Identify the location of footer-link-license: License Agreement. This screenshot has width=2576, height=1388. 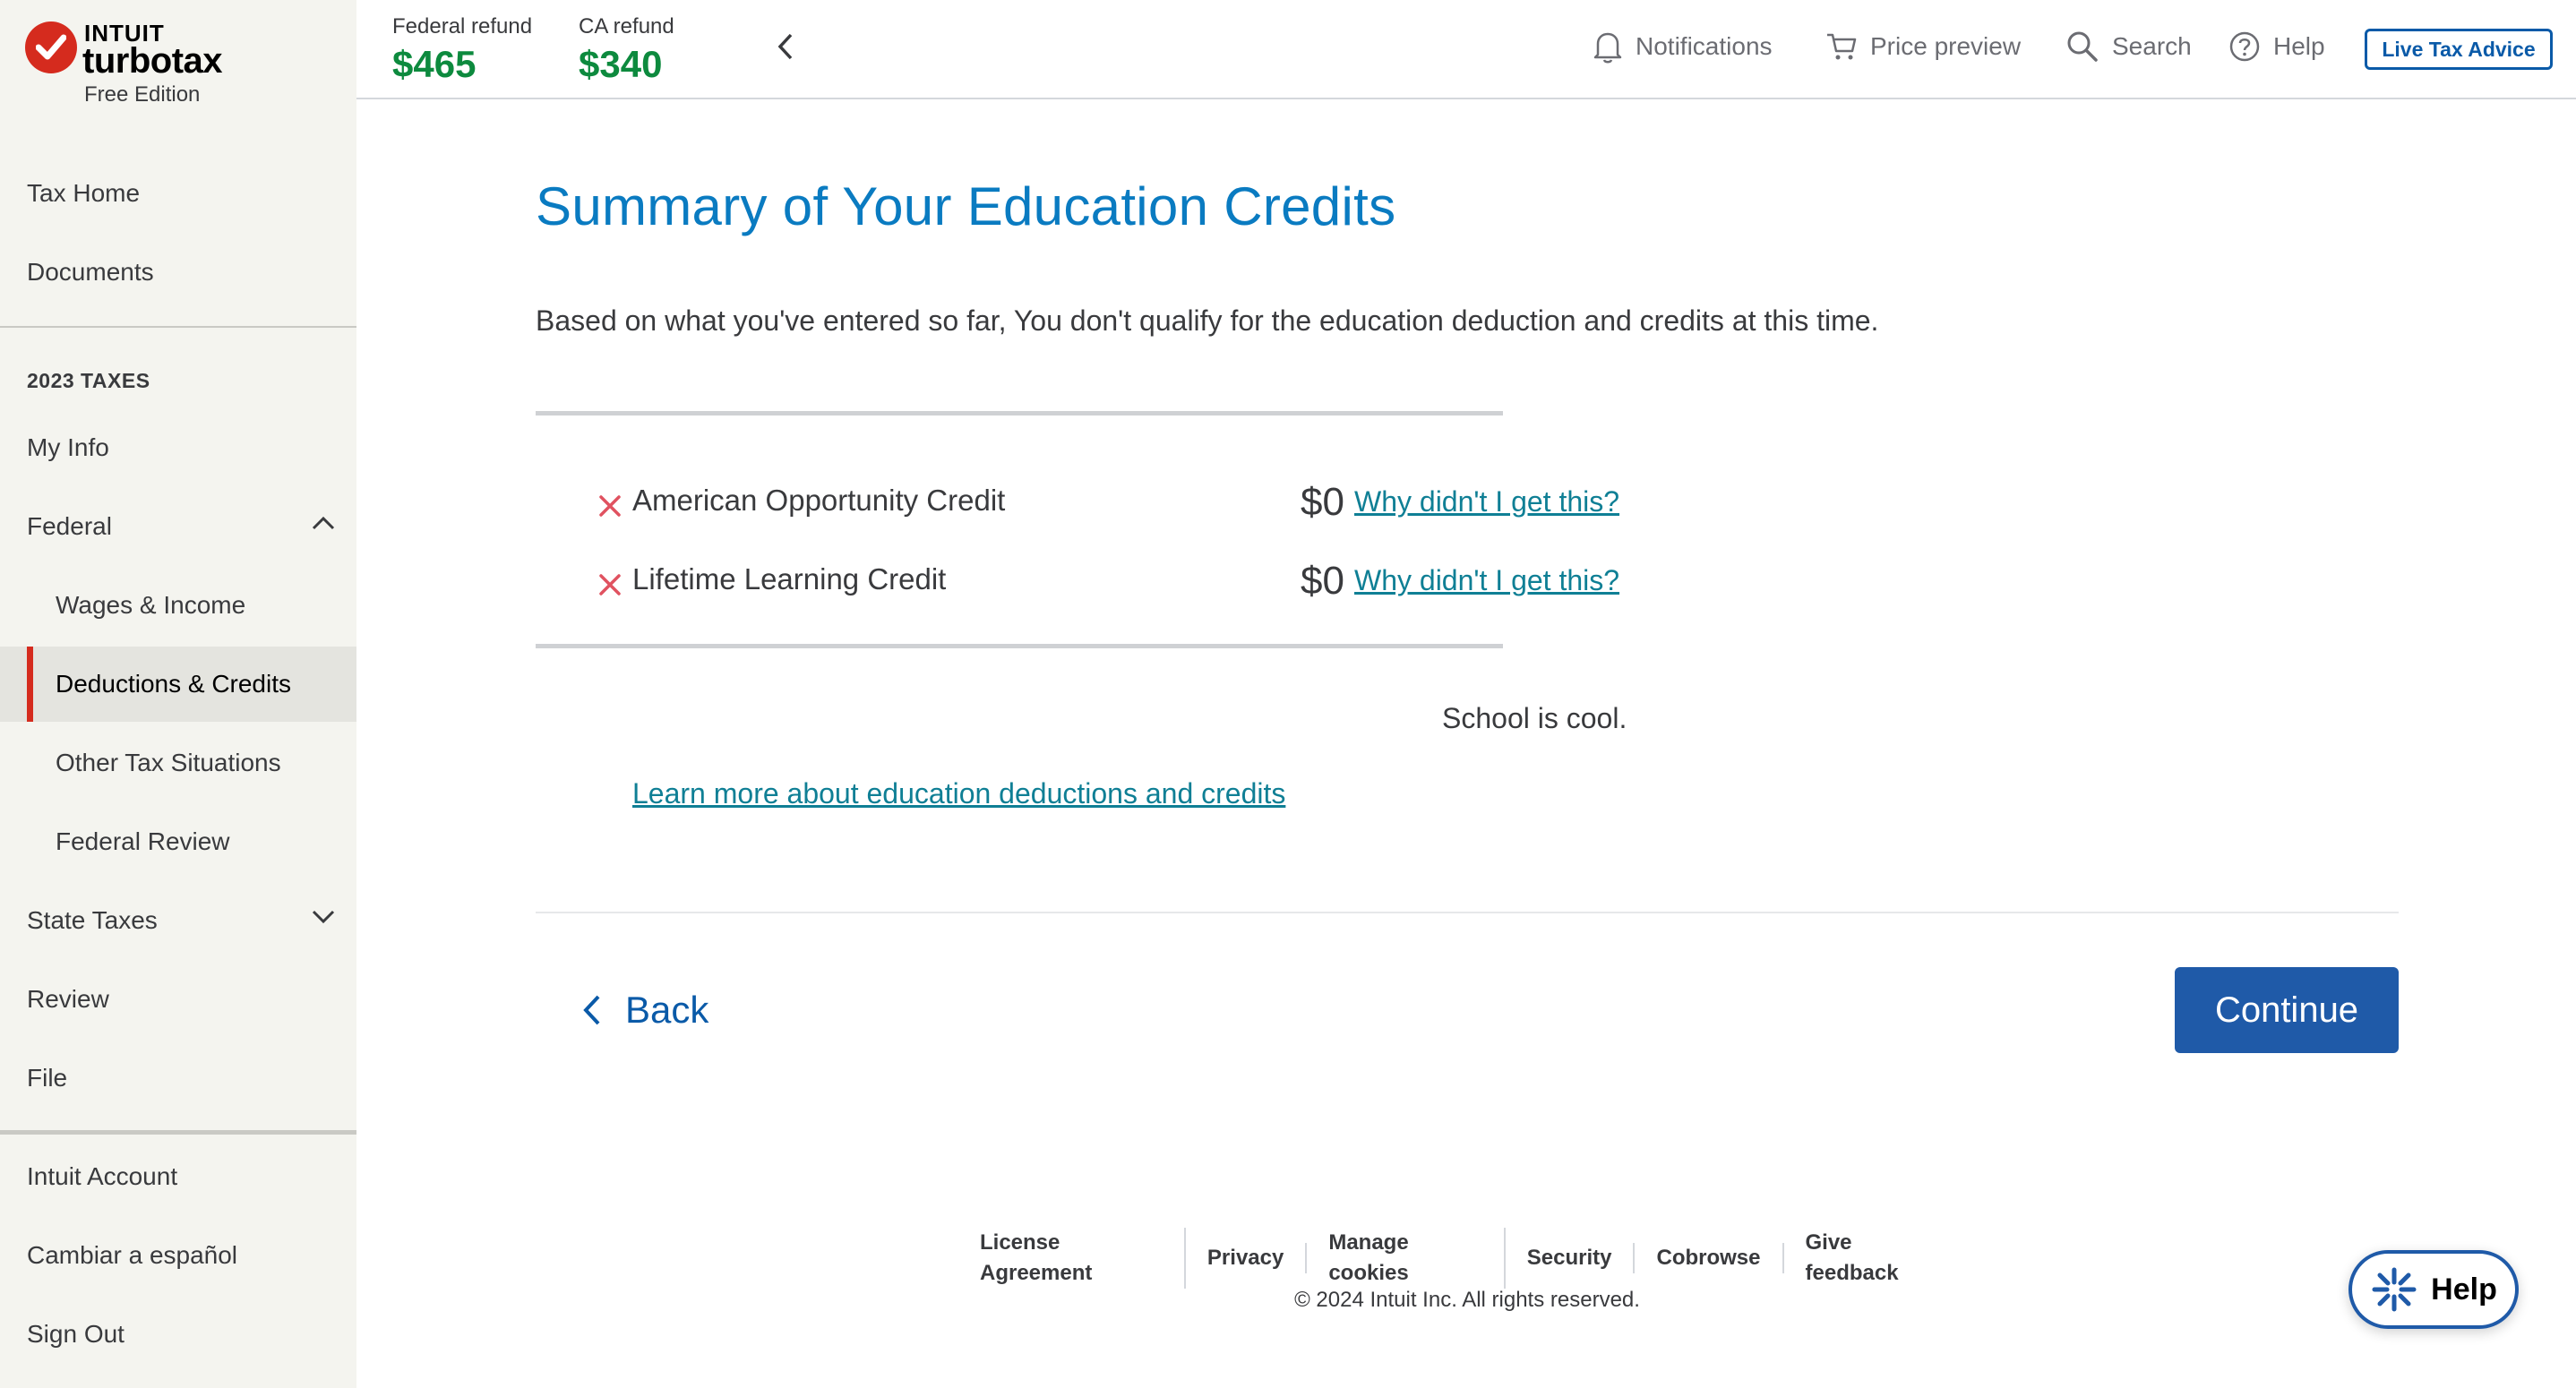
(1072, 1258).